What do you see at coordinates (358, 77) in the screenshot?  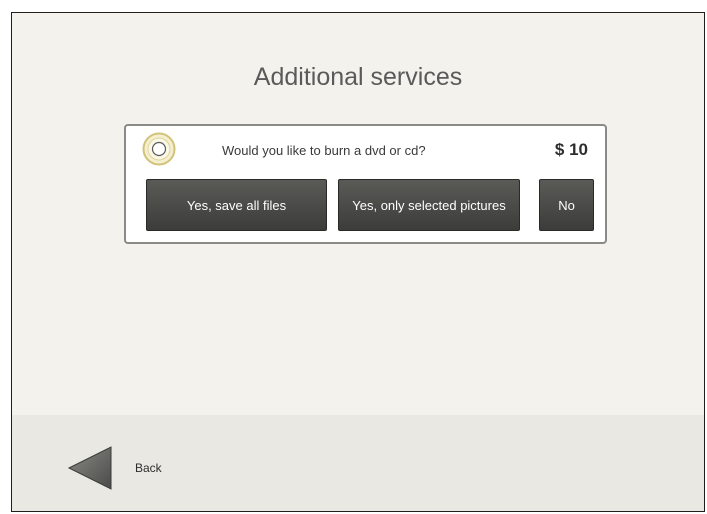 I see `page-title: Additional services` at bounding box center [358, 77].